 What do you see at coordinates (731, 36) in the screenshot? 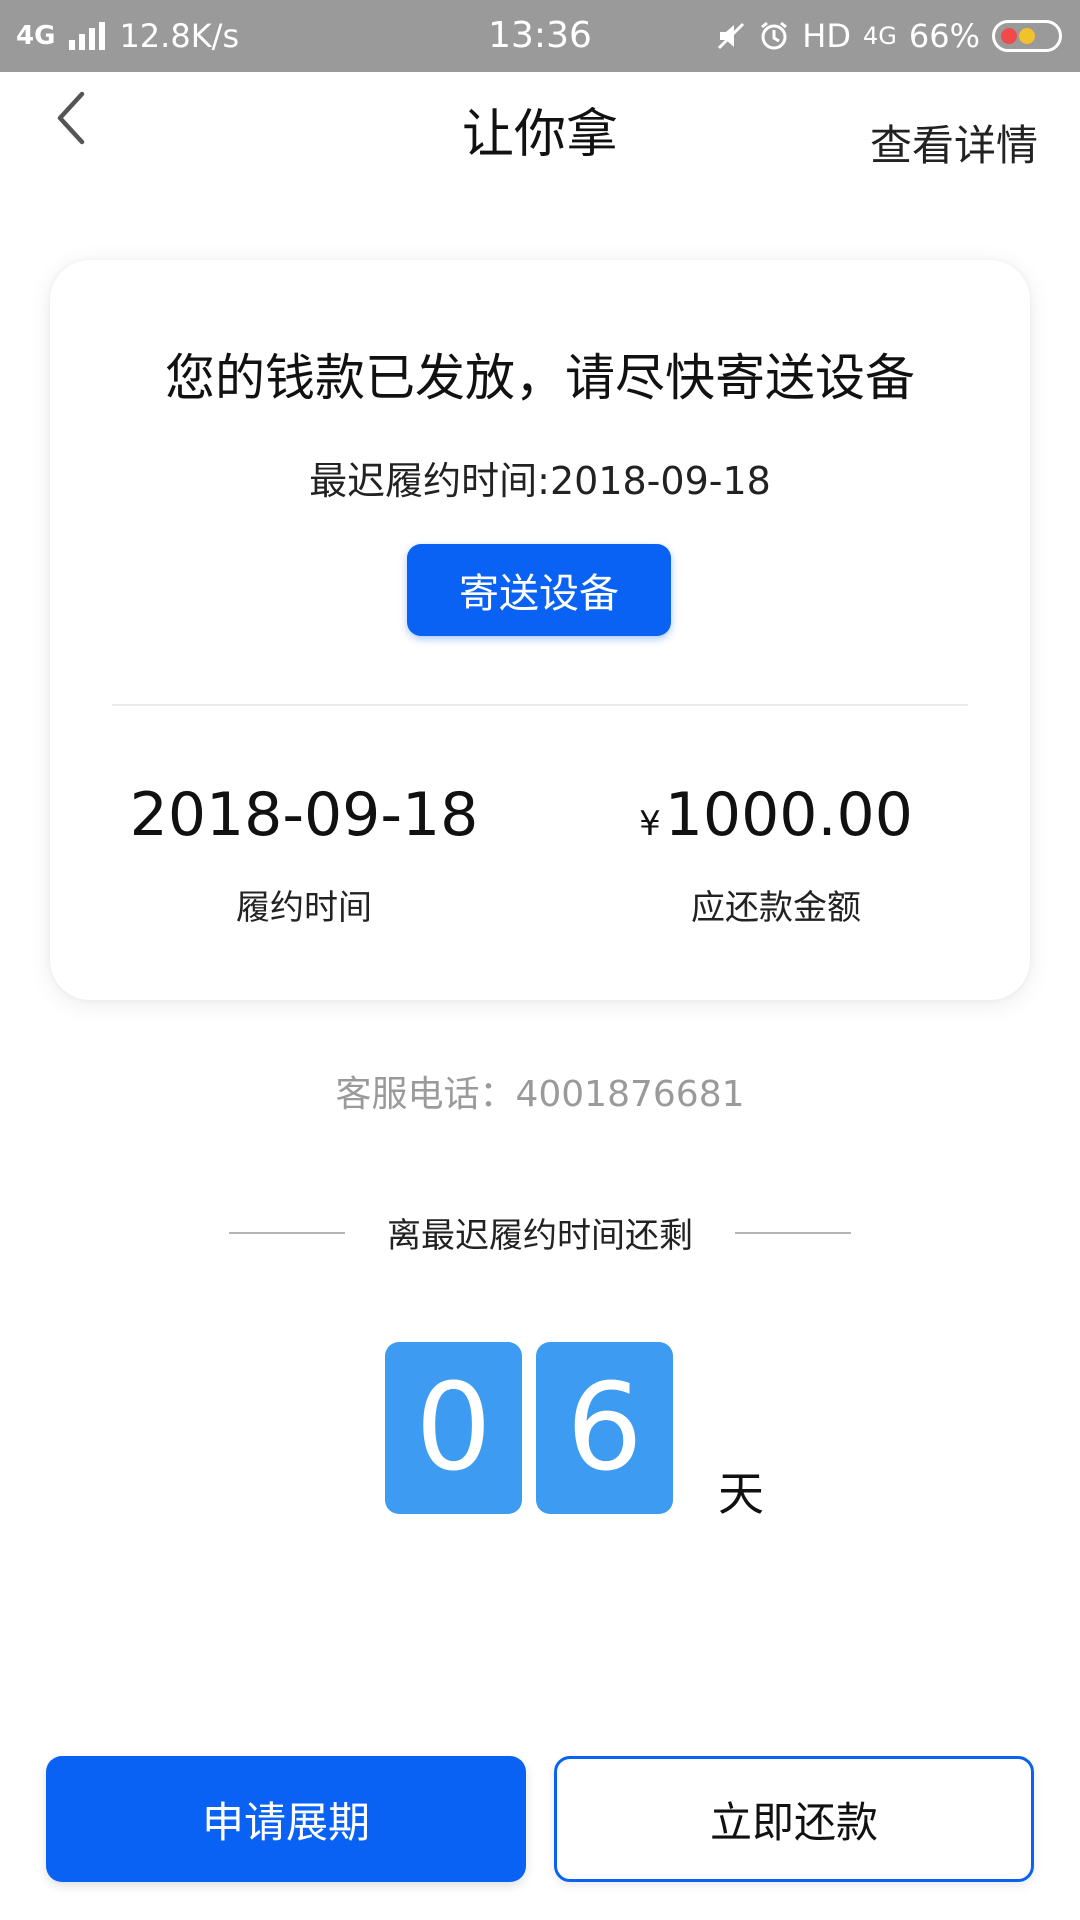
I see `mute-icon` at bounding box center [731, 36].